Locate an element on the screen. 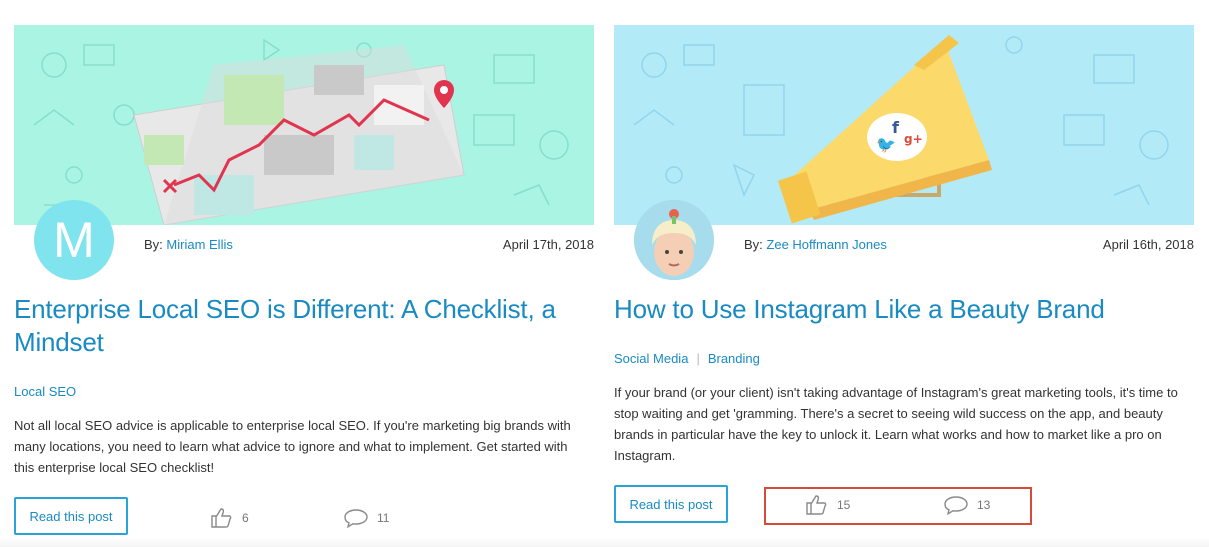 The height and width of the screenshot is (547, 1209). comment-count-value: 11 is located at coordinates (383, 518).